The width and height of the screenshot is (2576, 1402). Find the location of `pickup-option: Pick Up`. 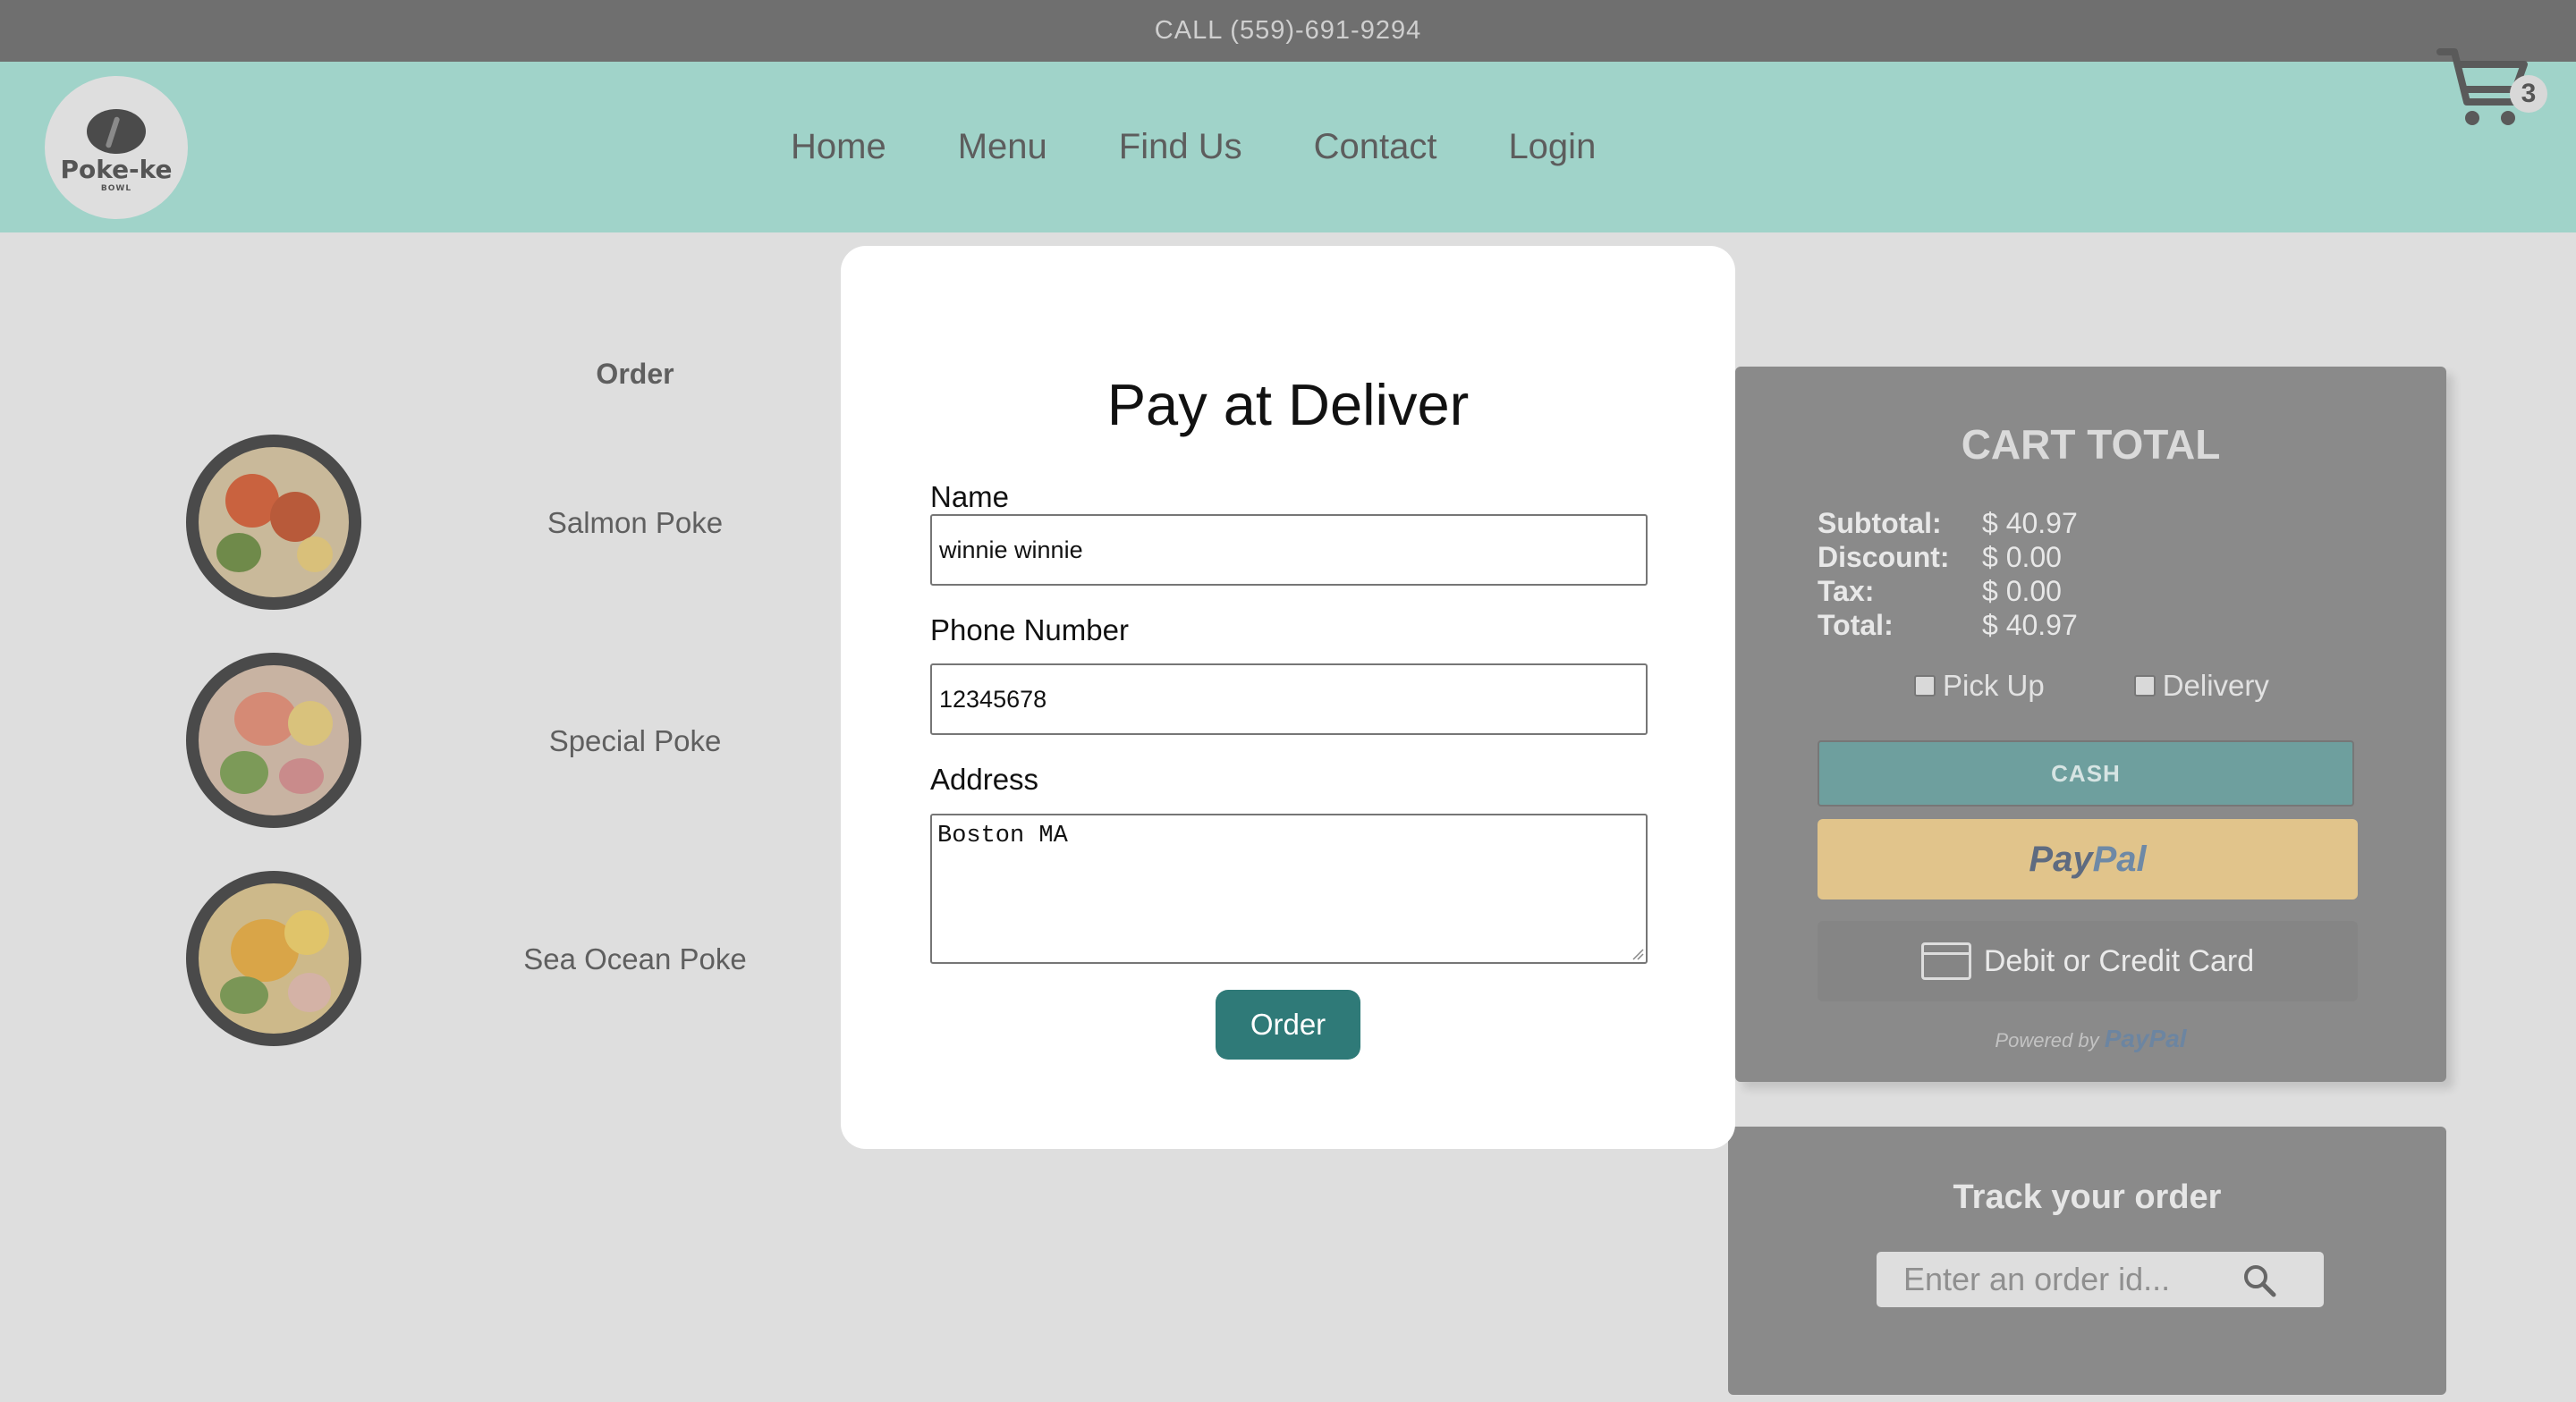

pickup-option: Pick Up is located at coordinates (1979, 686).